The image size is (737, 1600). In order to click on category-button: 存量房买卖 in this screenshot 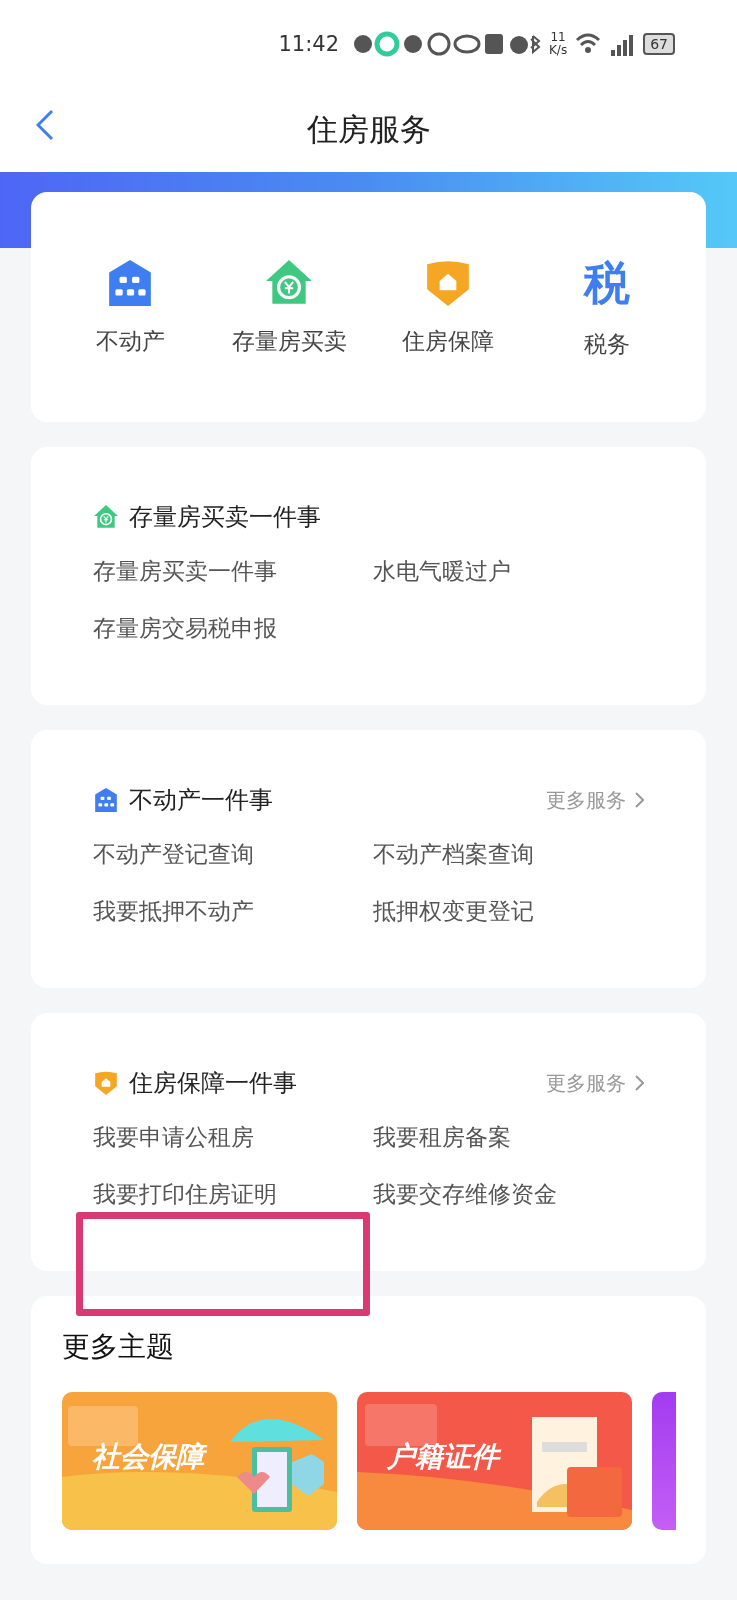, I will do `click(289, 307)`.